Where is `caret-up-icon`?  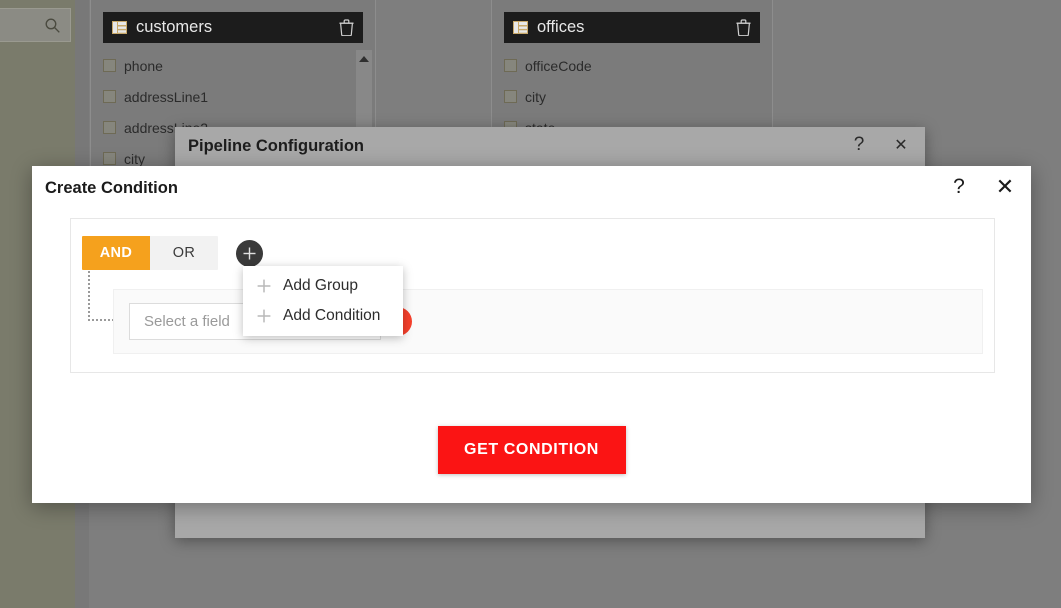
caret-up-icon is located at coordinates (364, 59).